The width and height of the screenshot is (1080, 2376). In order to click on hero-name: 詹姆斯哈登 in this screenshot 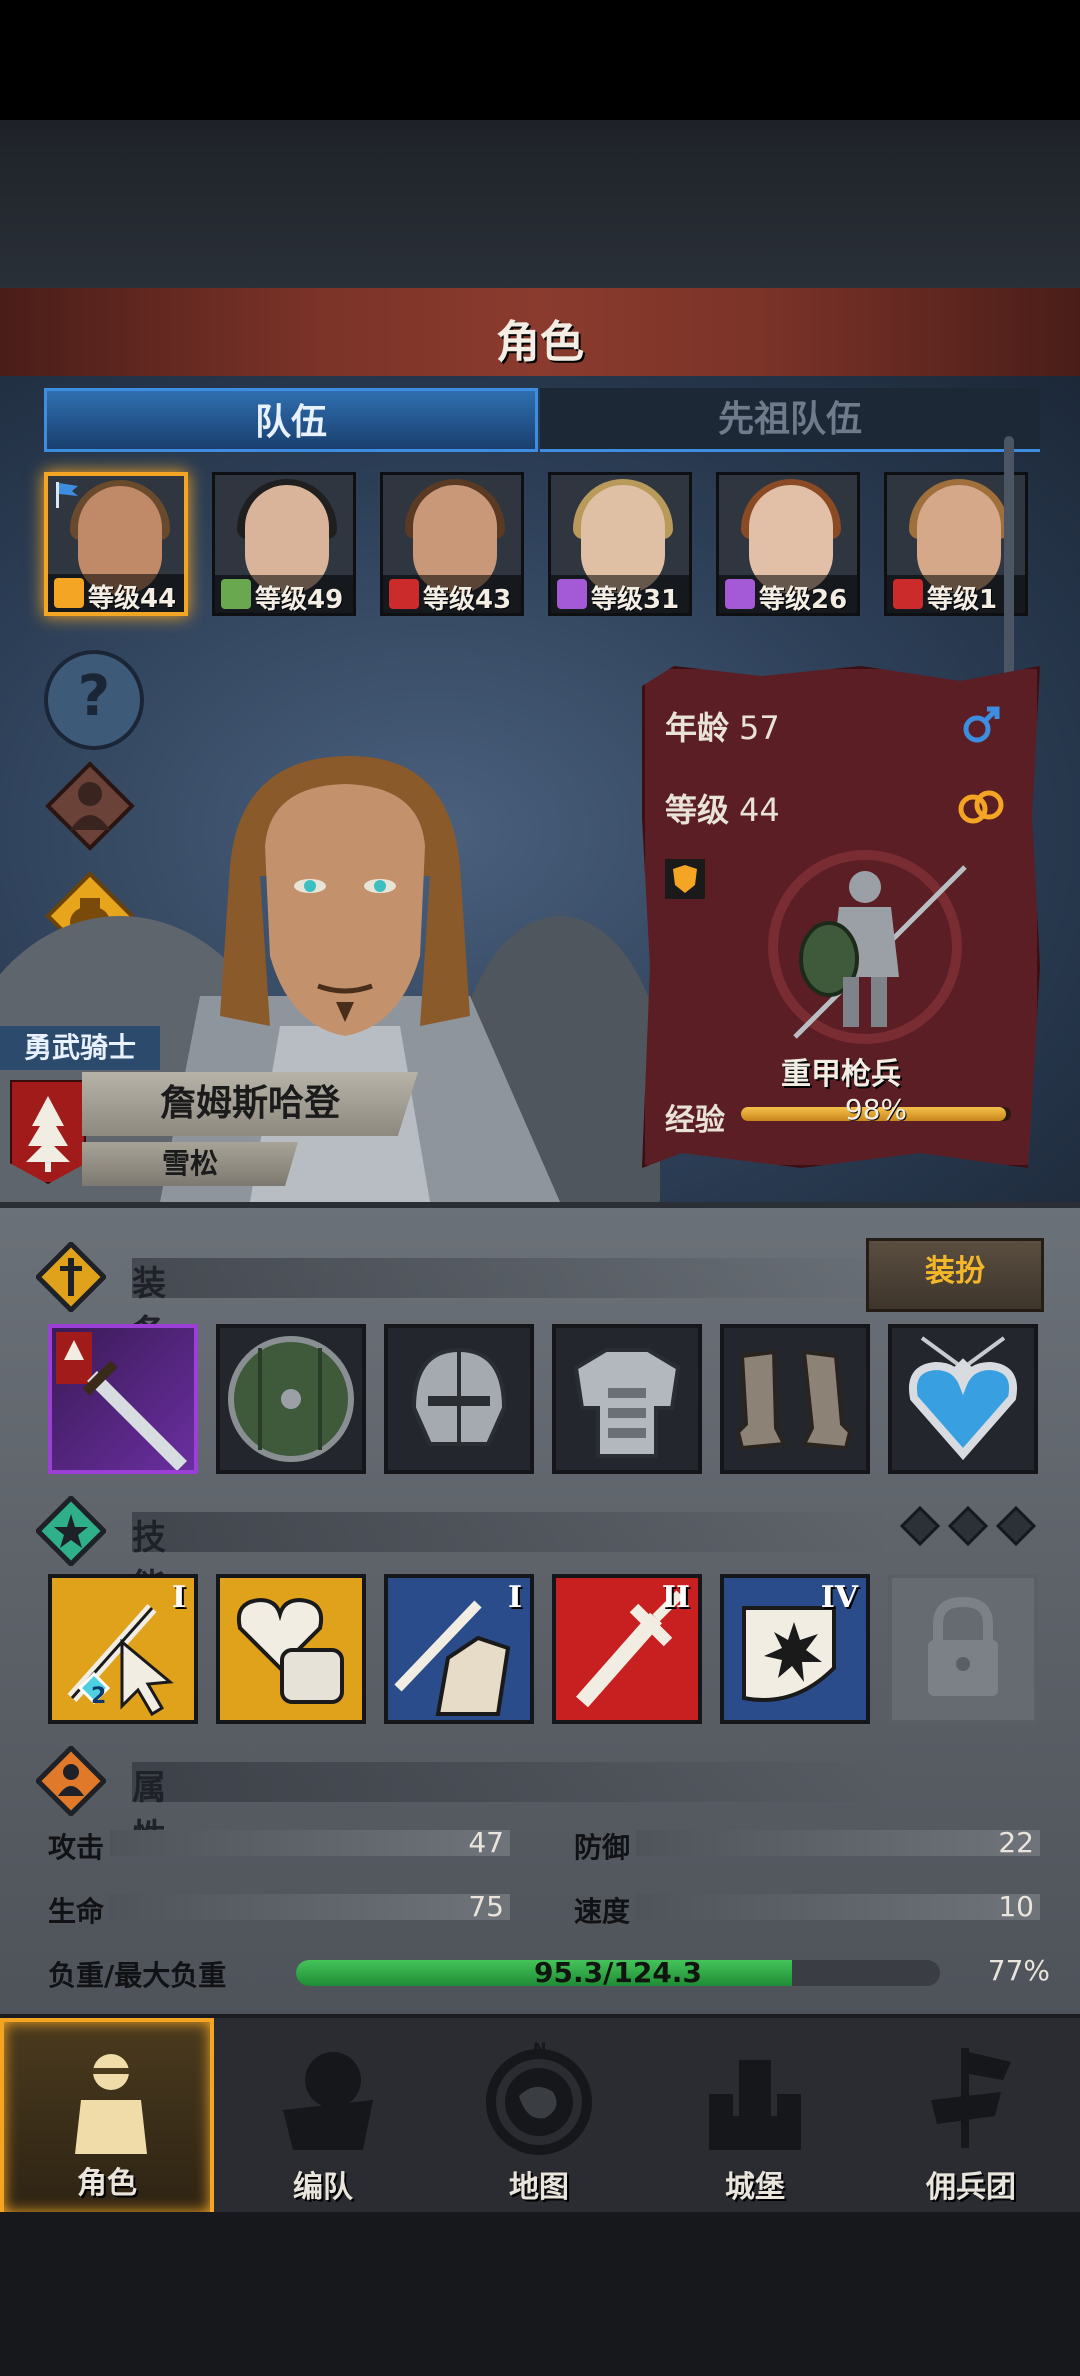, I will do `click(250, 1104)`.